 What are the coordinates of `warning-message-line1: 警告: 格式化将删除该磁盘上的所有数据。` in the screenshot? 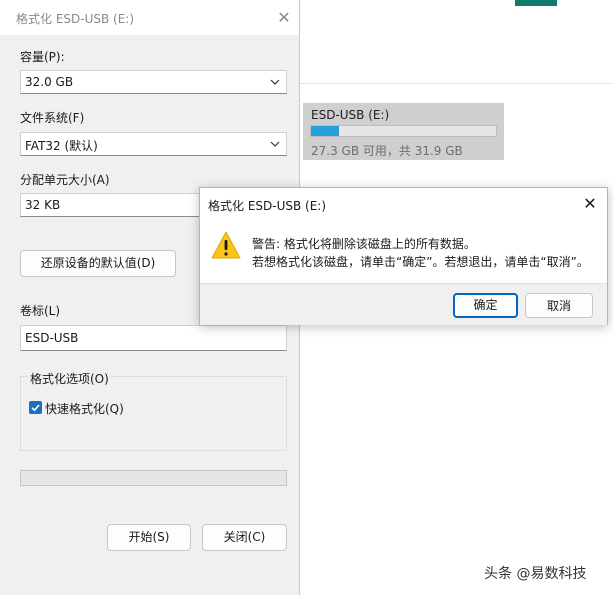 It's located at (364, 244).